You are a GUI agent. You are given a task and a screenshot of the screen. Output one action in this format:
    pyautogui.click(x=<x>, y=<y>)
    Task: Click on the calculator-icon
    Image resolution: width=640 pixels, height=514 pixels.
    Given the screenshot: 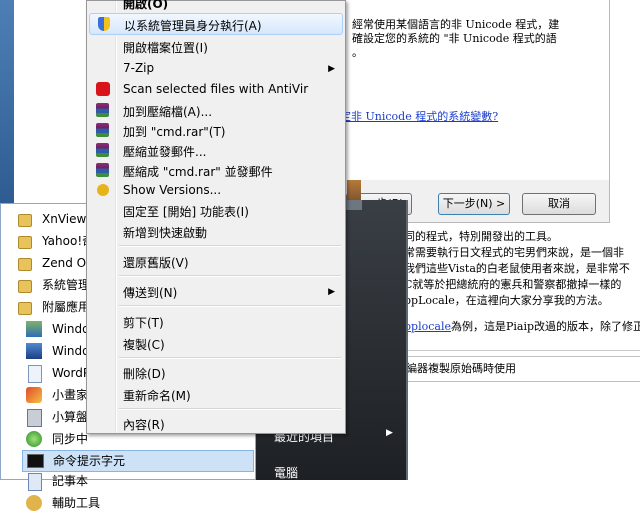 What is the action you would take?
    pyautogui.click(x=34, y=418)
    